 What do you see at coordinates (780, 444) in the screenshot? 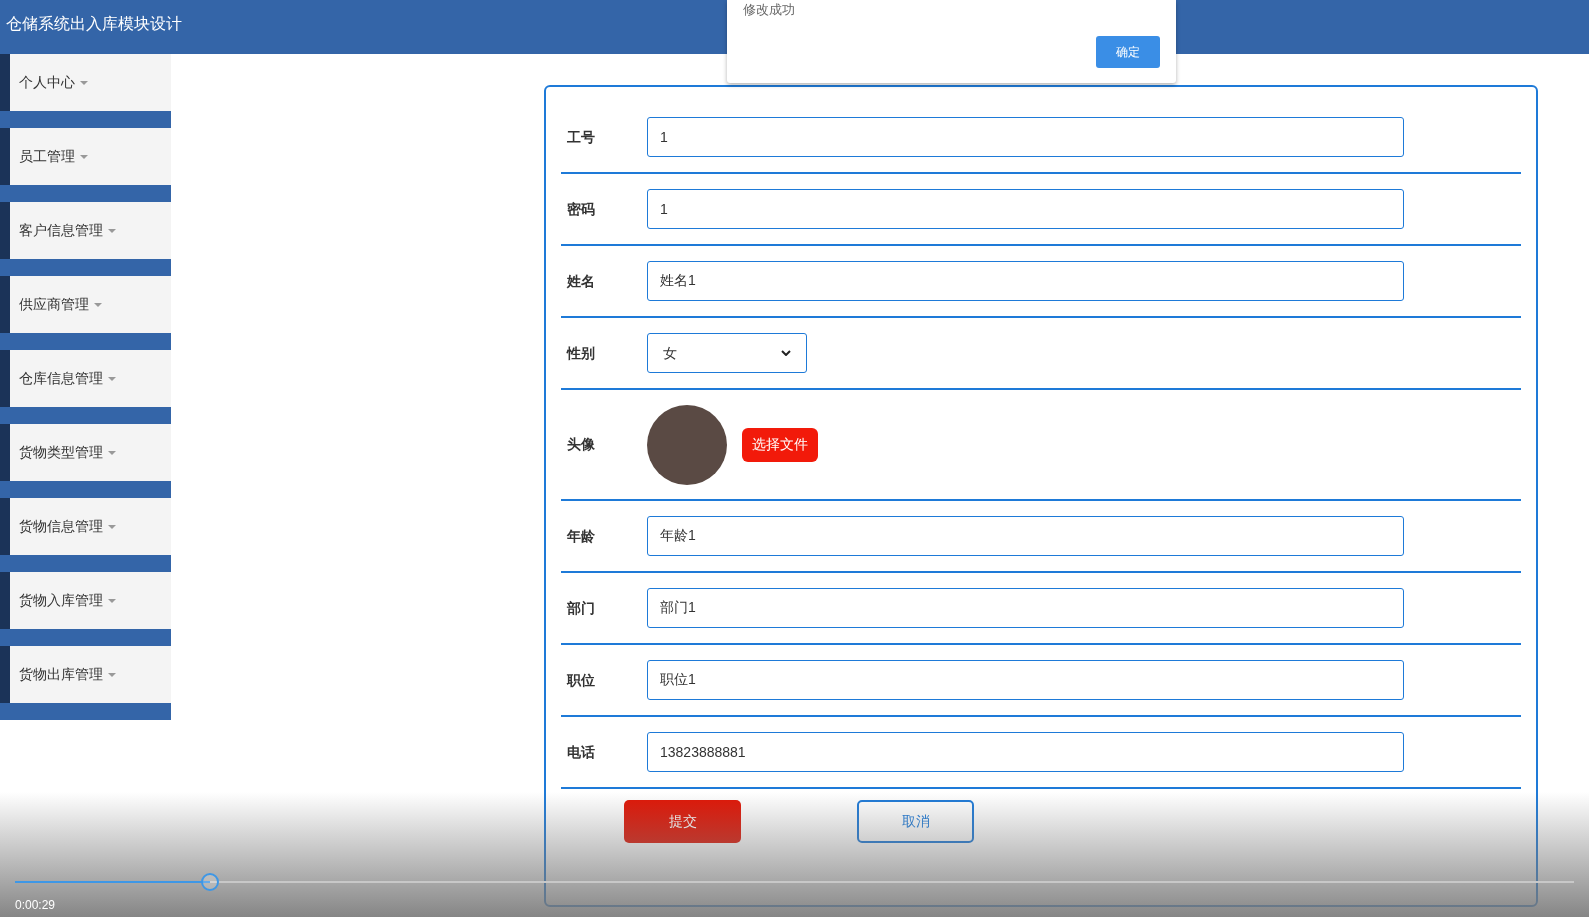
I see `choose-file-button: 选择文件` at bounding box center [780, 444].